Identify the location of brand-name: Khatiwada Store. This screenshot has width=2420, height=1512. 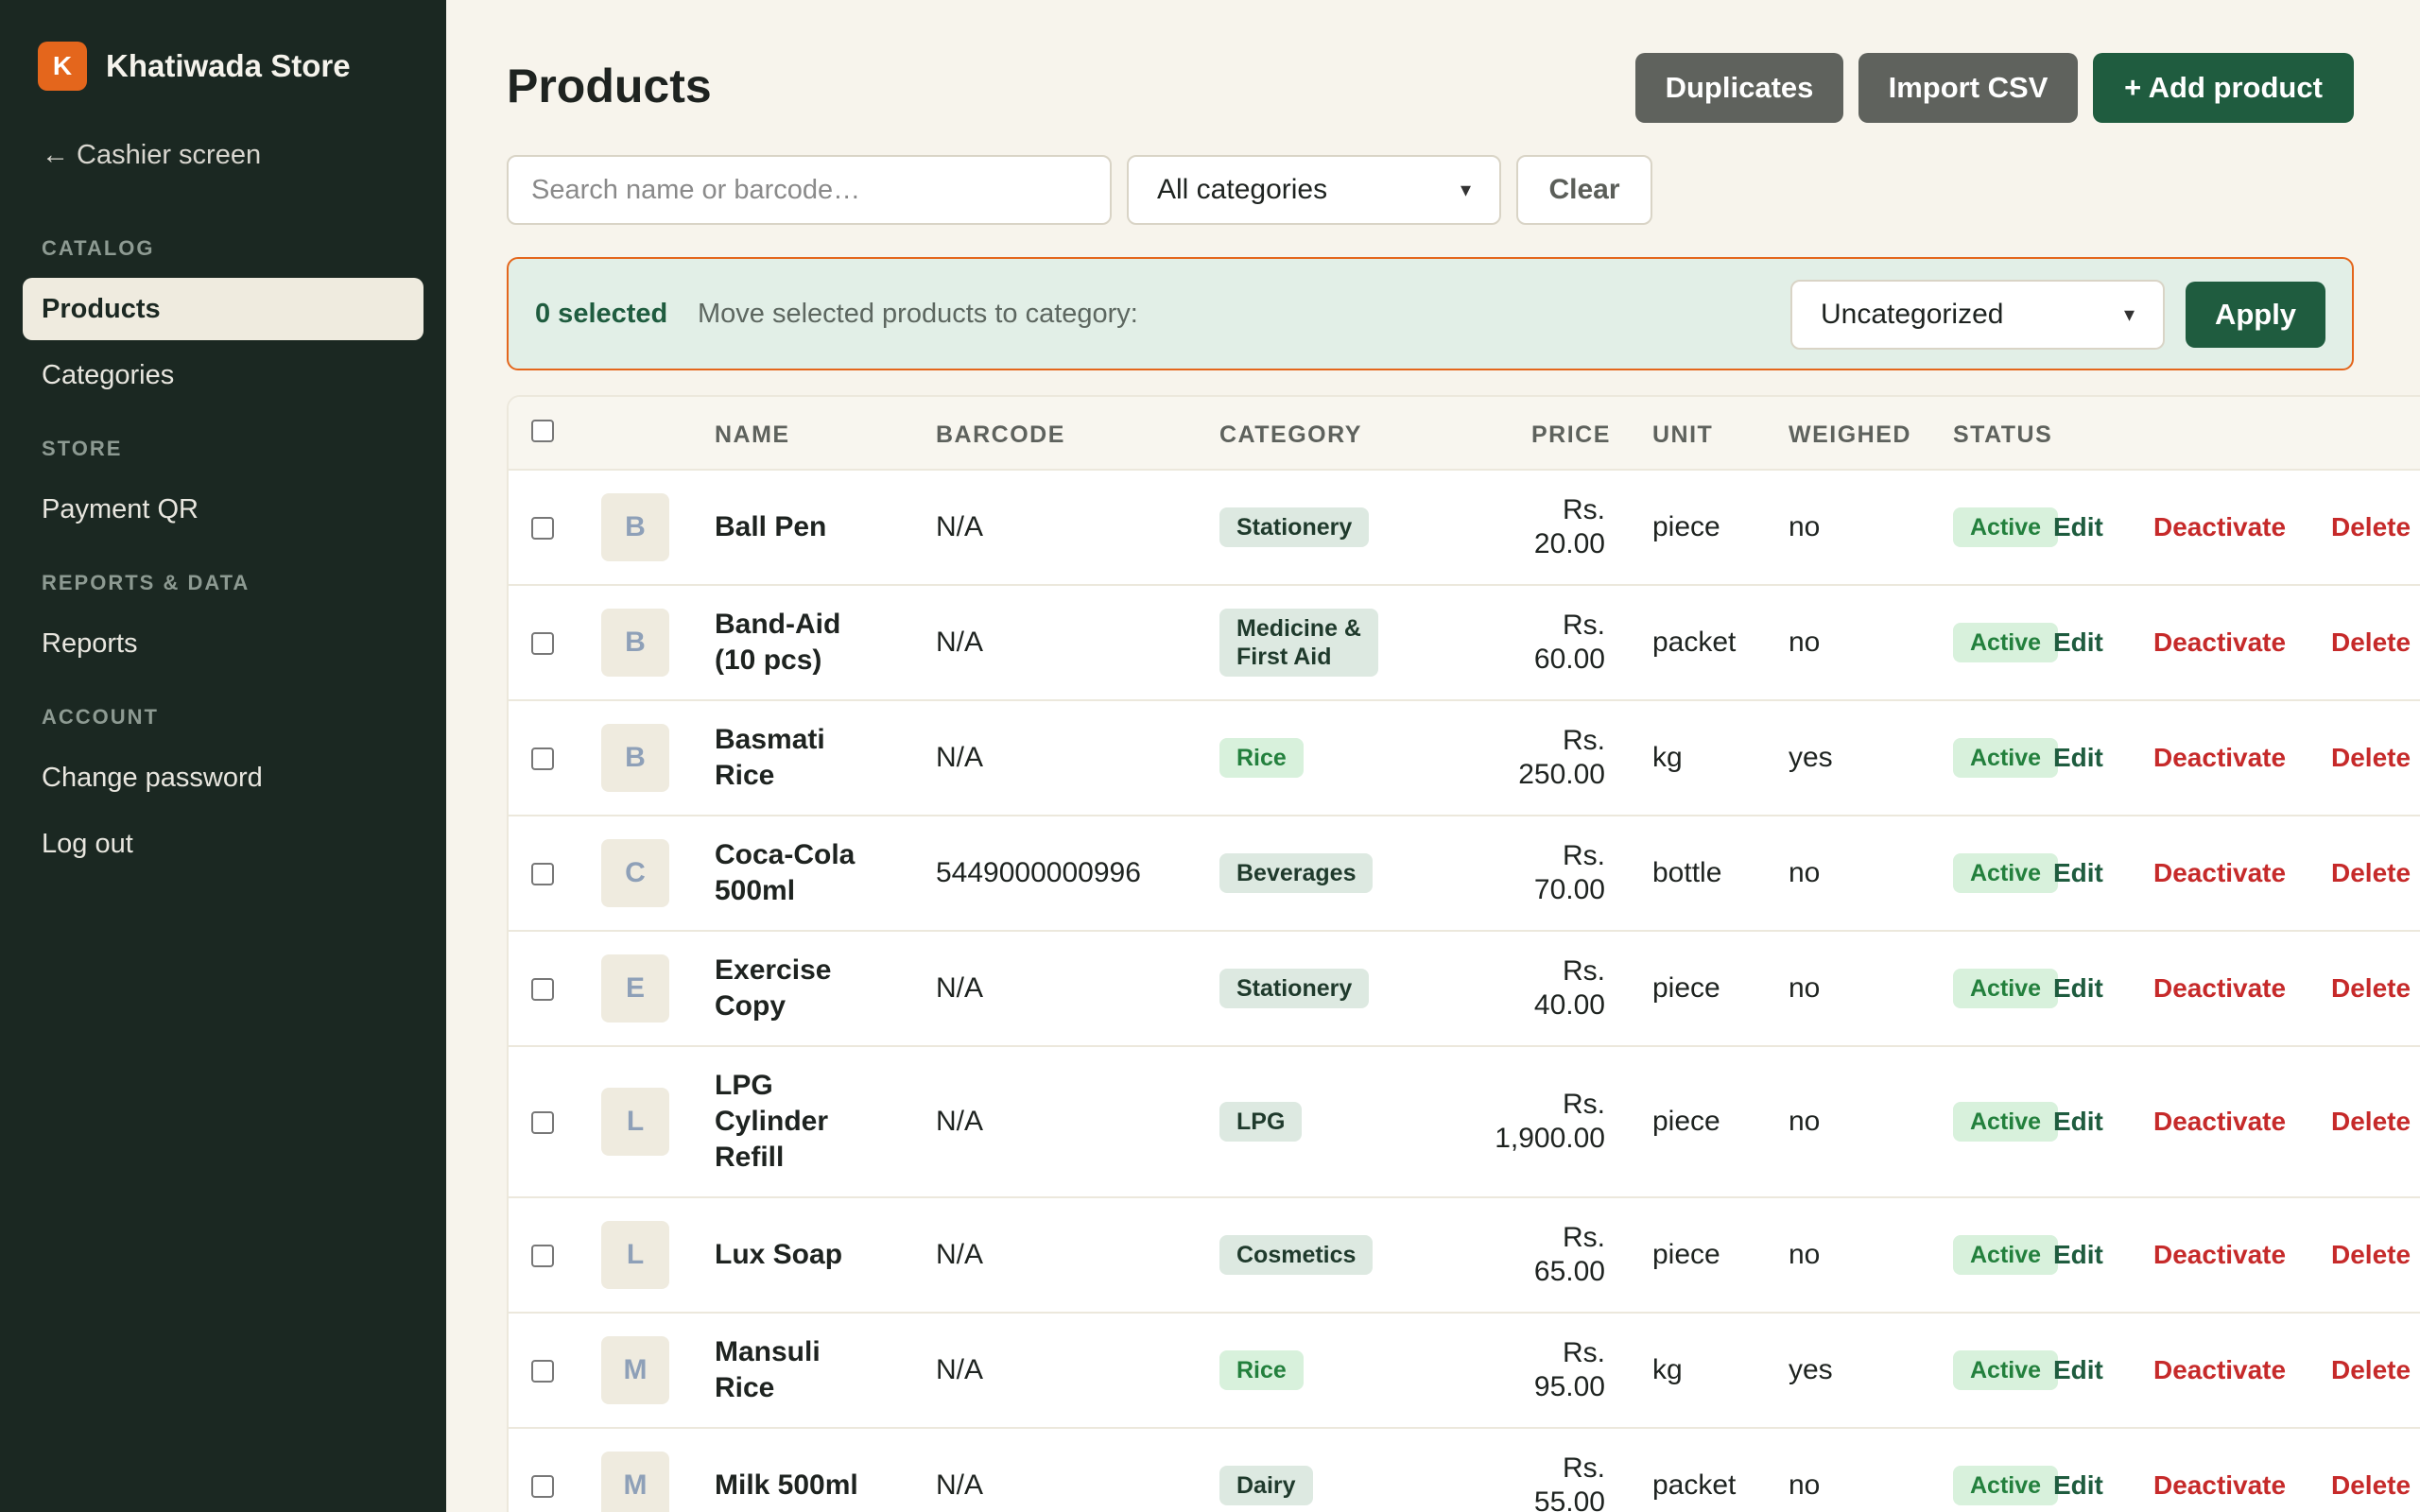
(228, 65).